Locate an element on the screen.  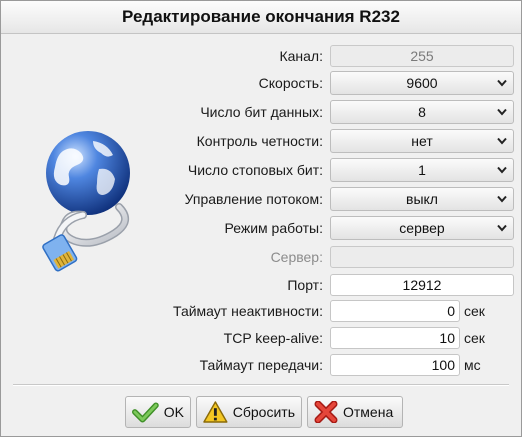
flow-control-label: Управление потоком: is located at coordinates (253, 199).